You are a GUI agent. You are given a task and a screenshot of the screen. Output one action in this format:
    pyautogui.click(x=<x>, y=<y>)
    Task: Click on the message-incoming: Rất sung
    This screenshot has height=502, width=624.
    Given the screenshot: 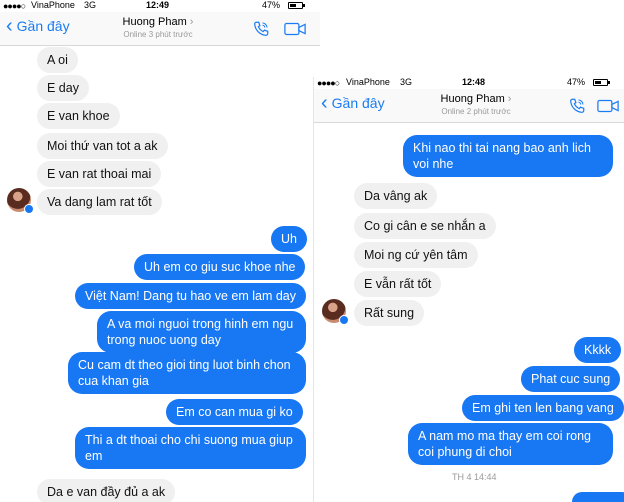 What is the action you would take?
    pyautogui.click(x=389, y=313)
    